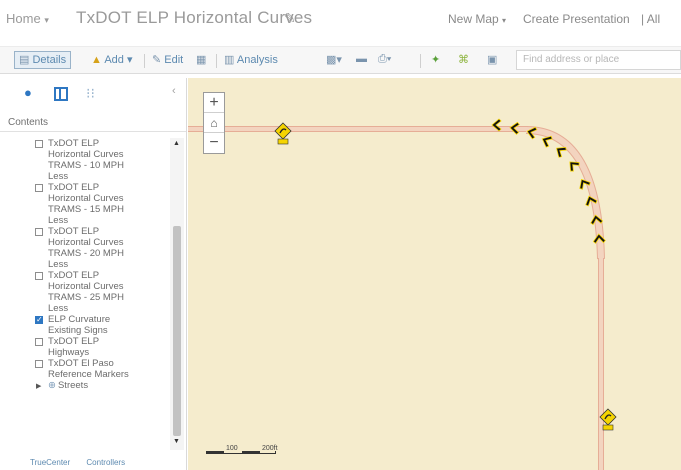  I want to click on print-button: ⎙▾, so click(384, 59).